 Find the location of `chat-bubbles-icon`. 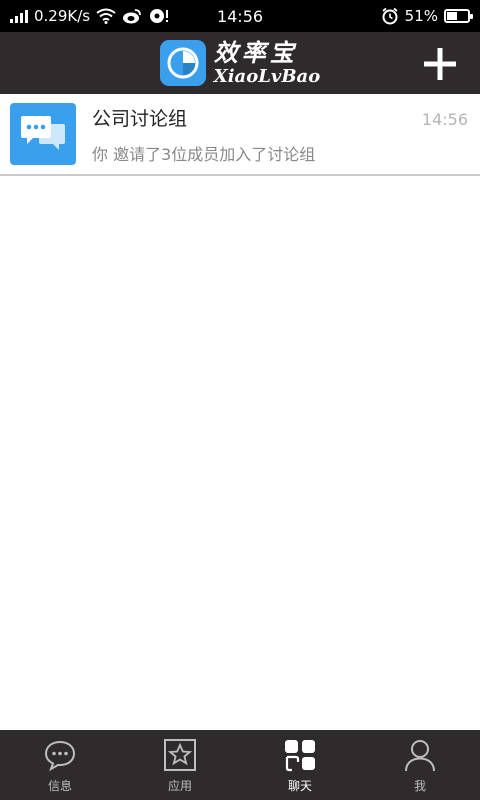

chat-bubbles-icon is located at coordinates (43, 133).